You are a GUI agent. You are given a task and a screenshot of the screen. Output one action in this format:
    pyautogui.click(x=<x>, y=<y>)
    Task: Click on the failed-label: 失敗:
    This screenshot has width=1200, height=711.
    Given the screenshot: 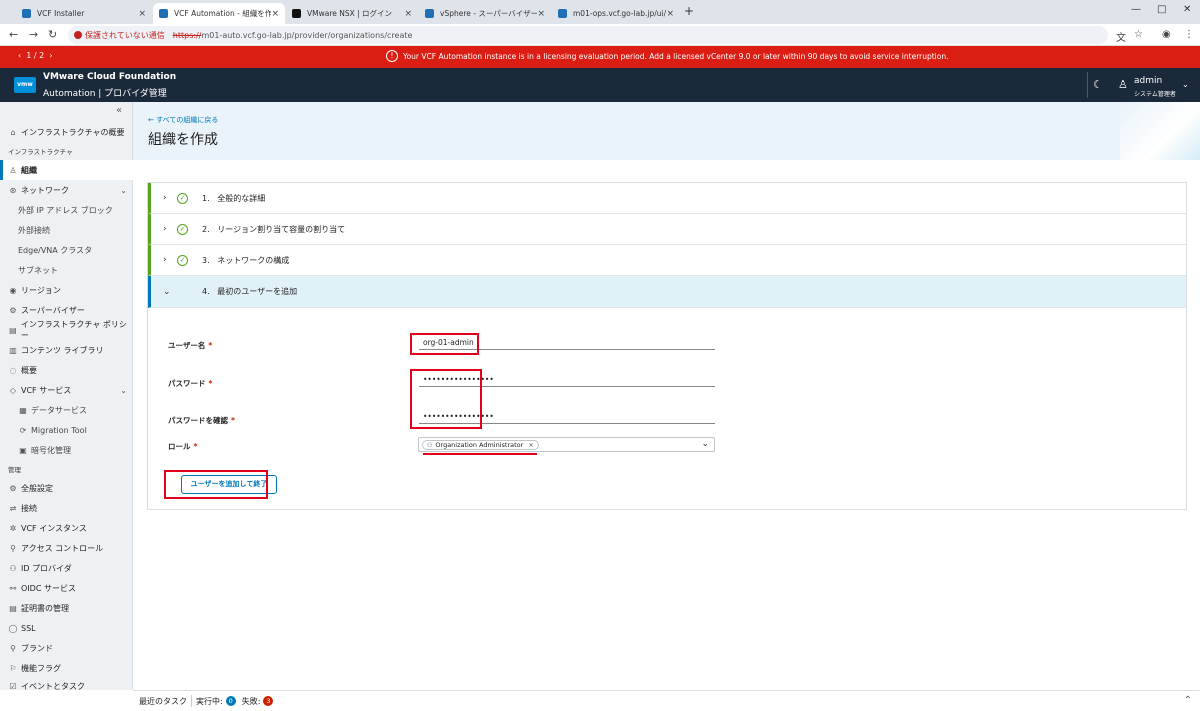 What is the action you would take?
    pyautogui.click(x=251, y=701)
    